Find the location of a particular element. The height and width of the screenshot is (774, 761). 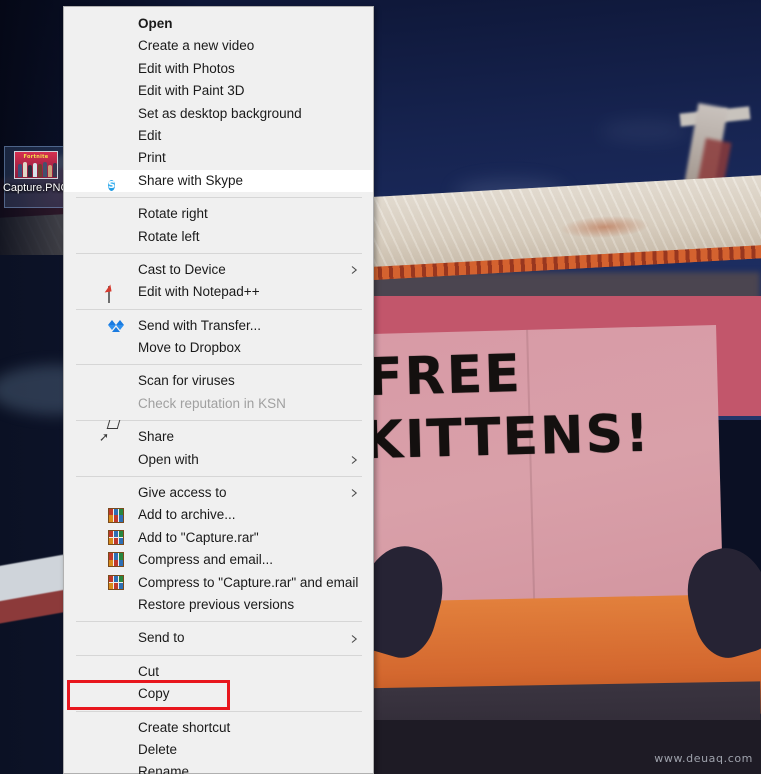

menu-item-label: Share is located at coordinates (156, 437).